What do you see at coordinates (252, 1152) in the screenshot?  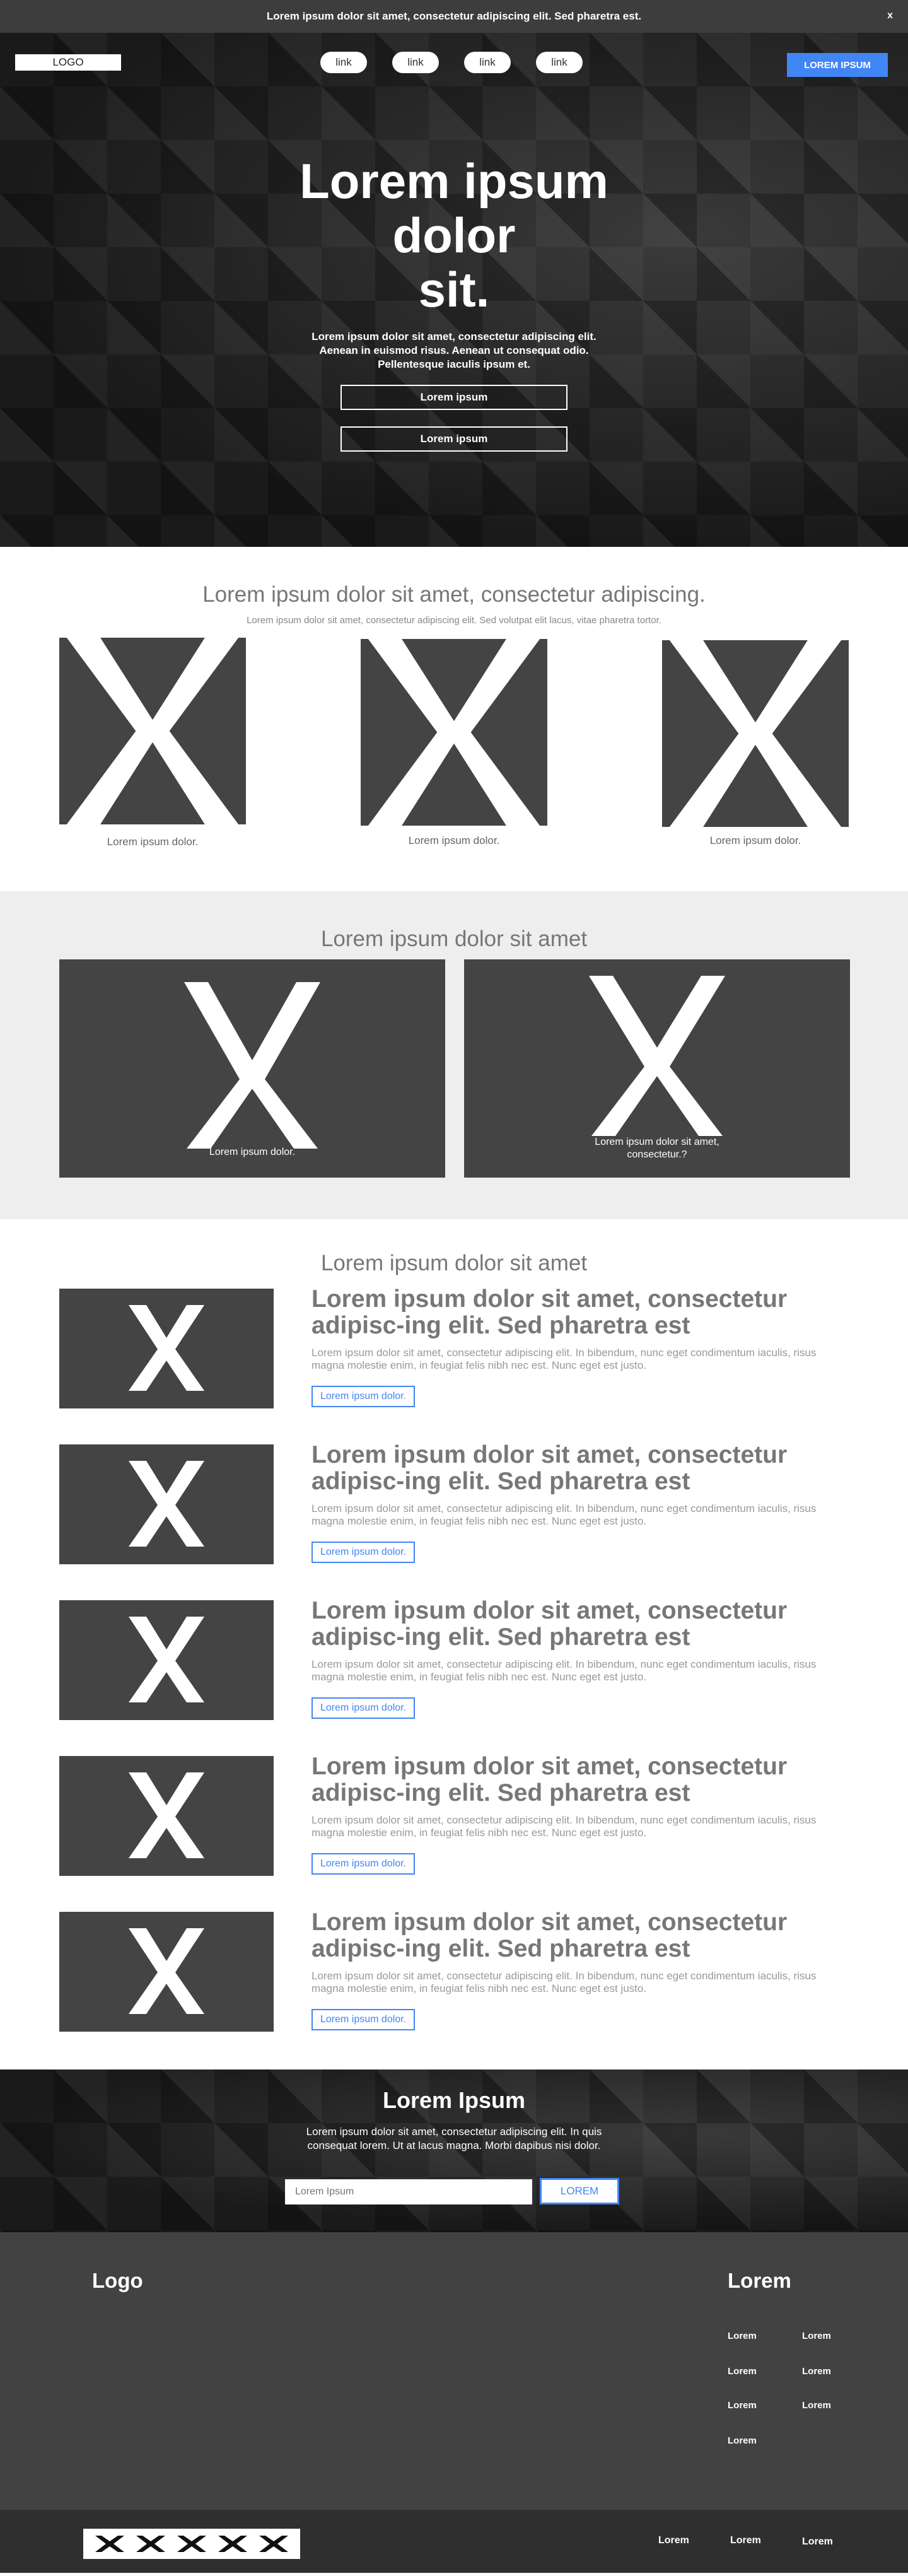 I see `gallery-caption: Lorem ipsum dolor.` at bounding box center [252, 1152].